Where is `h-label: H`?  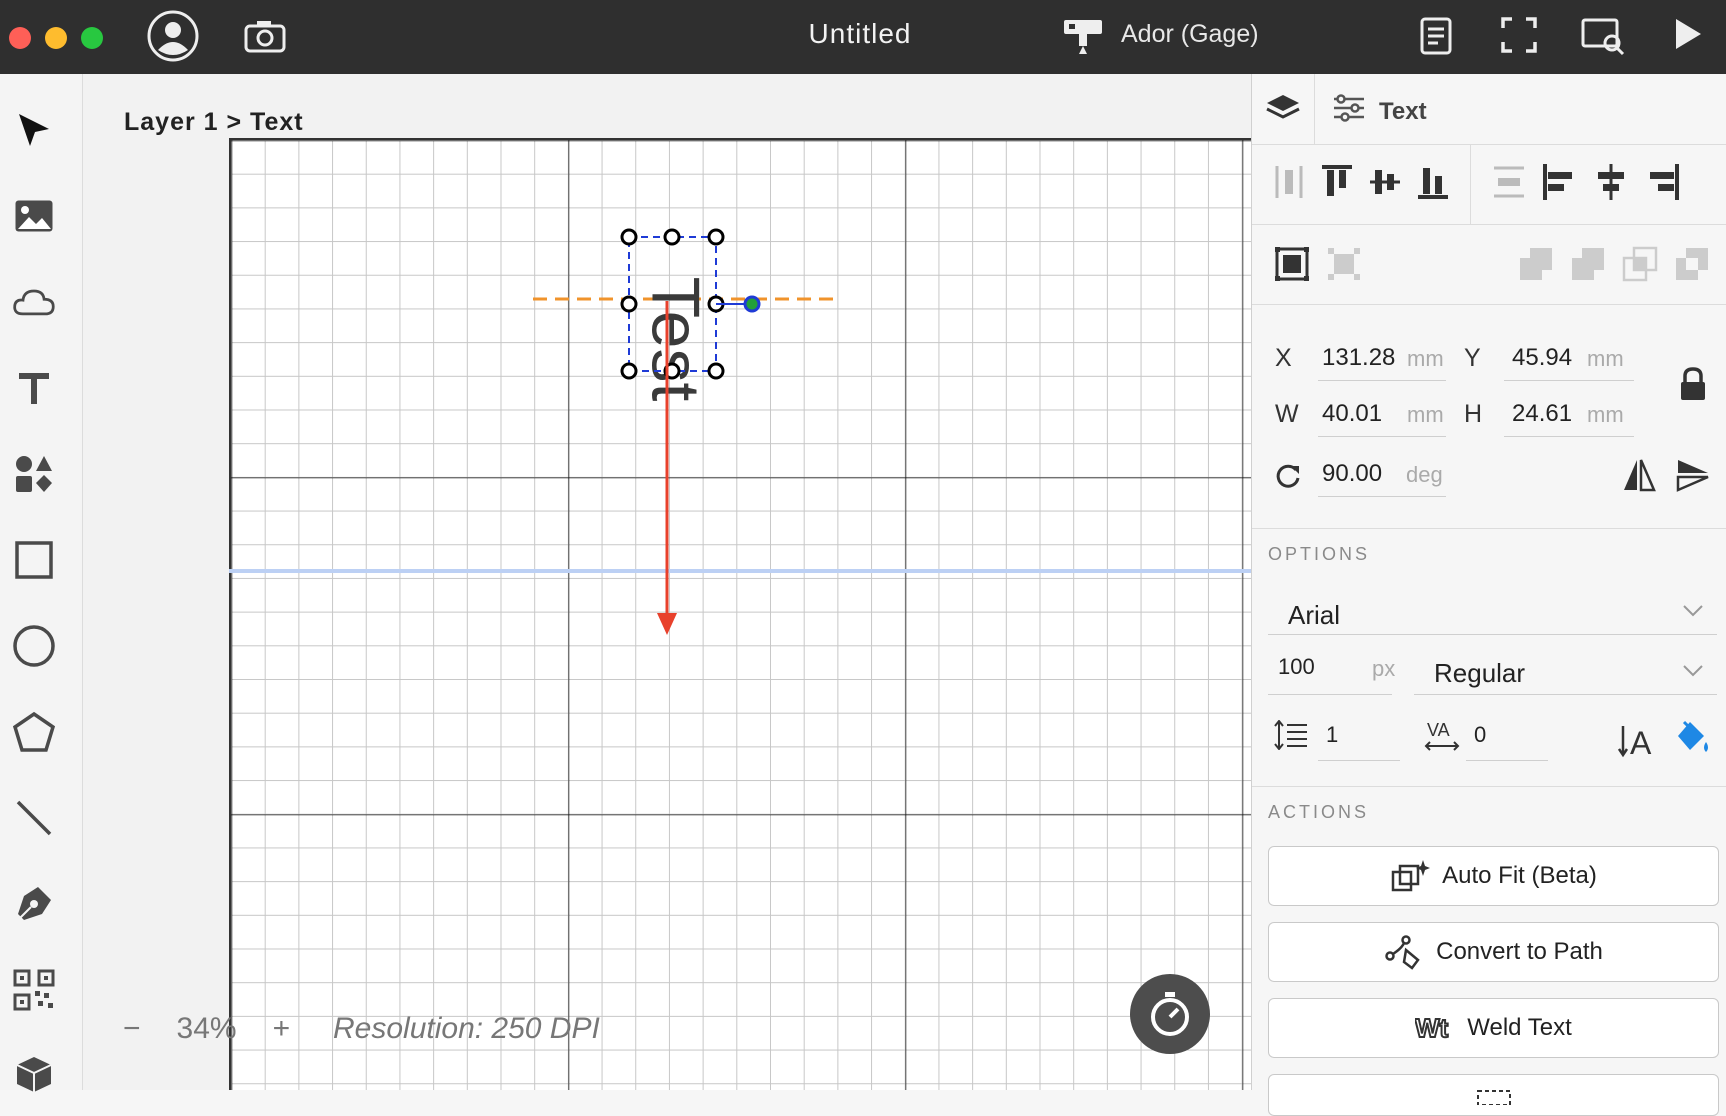
h-label: H is located at coordinates (1473, 414).